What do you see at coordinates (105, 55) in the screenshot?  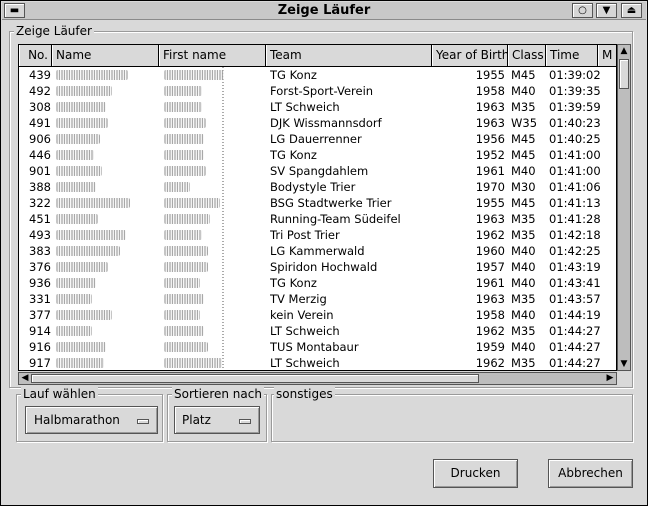 I see `column-header-name: Name` at bounding box center [105, 55].